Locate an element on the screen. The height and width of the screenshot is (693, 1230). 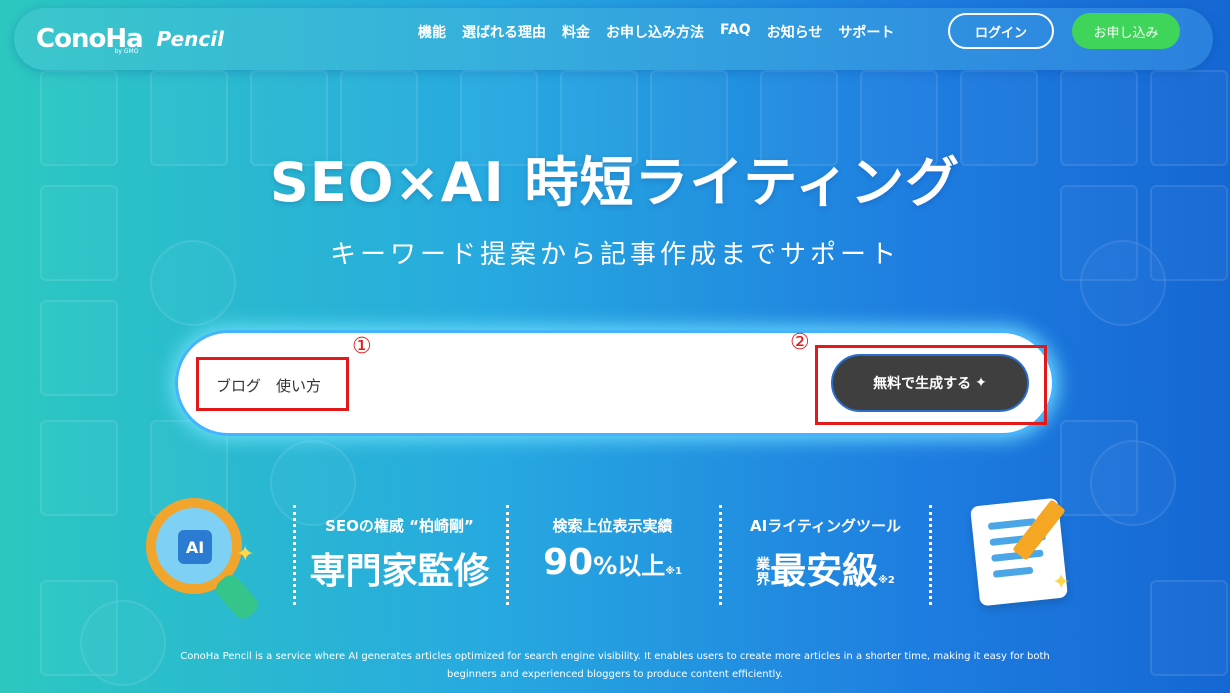
login-button: ログイン is located at coordinates (1001, 31).